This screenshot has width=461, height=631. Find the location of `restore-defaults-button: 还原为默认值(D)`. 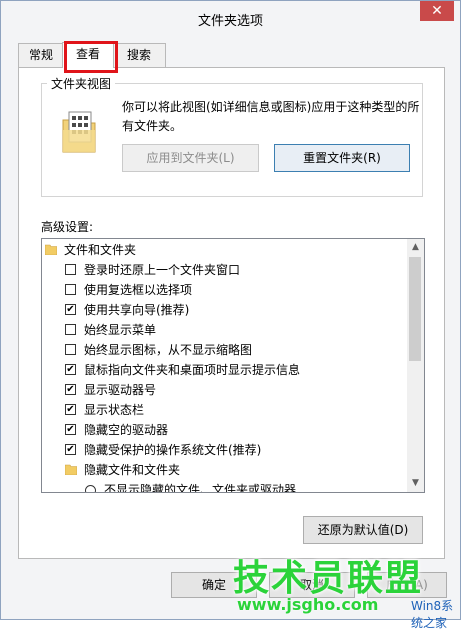

restore-defaults-button: 还原为默认值(D) is located at coordinates (363, 530).